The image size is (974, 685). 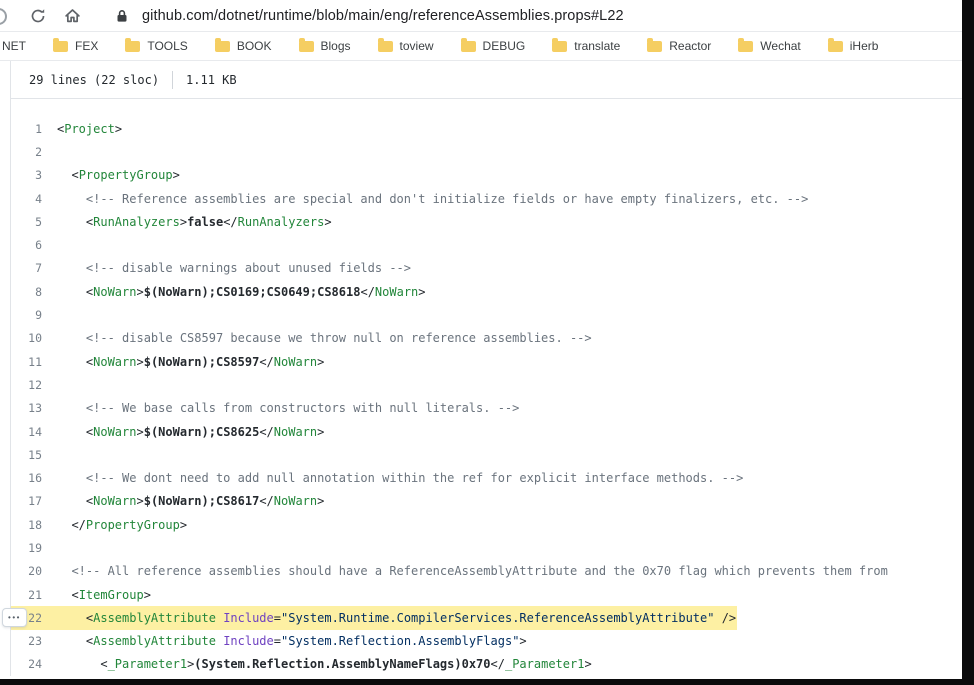 I want to click on lock-icon, so click(x=122, y=16).